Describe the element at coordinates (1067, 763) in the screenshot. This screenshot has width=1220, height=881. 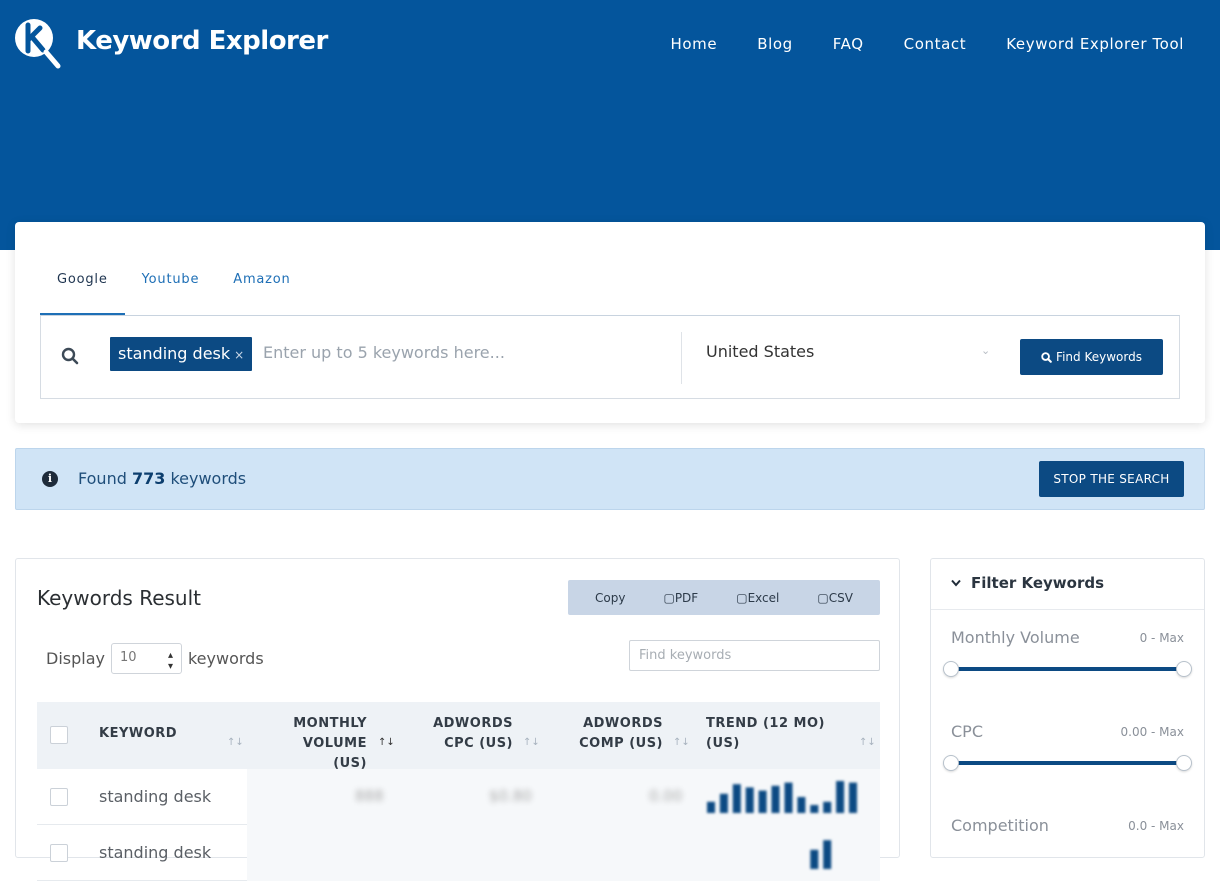
I see `cpc-slider` at that location.